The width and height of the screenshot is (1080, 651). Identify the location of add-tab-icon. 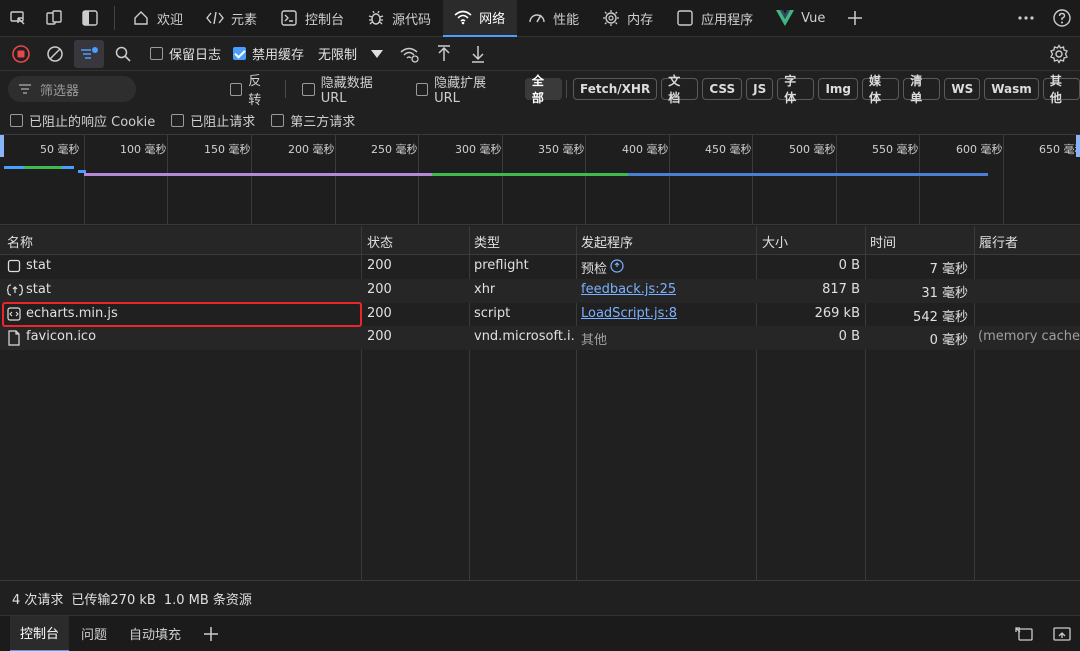
(855, 18).